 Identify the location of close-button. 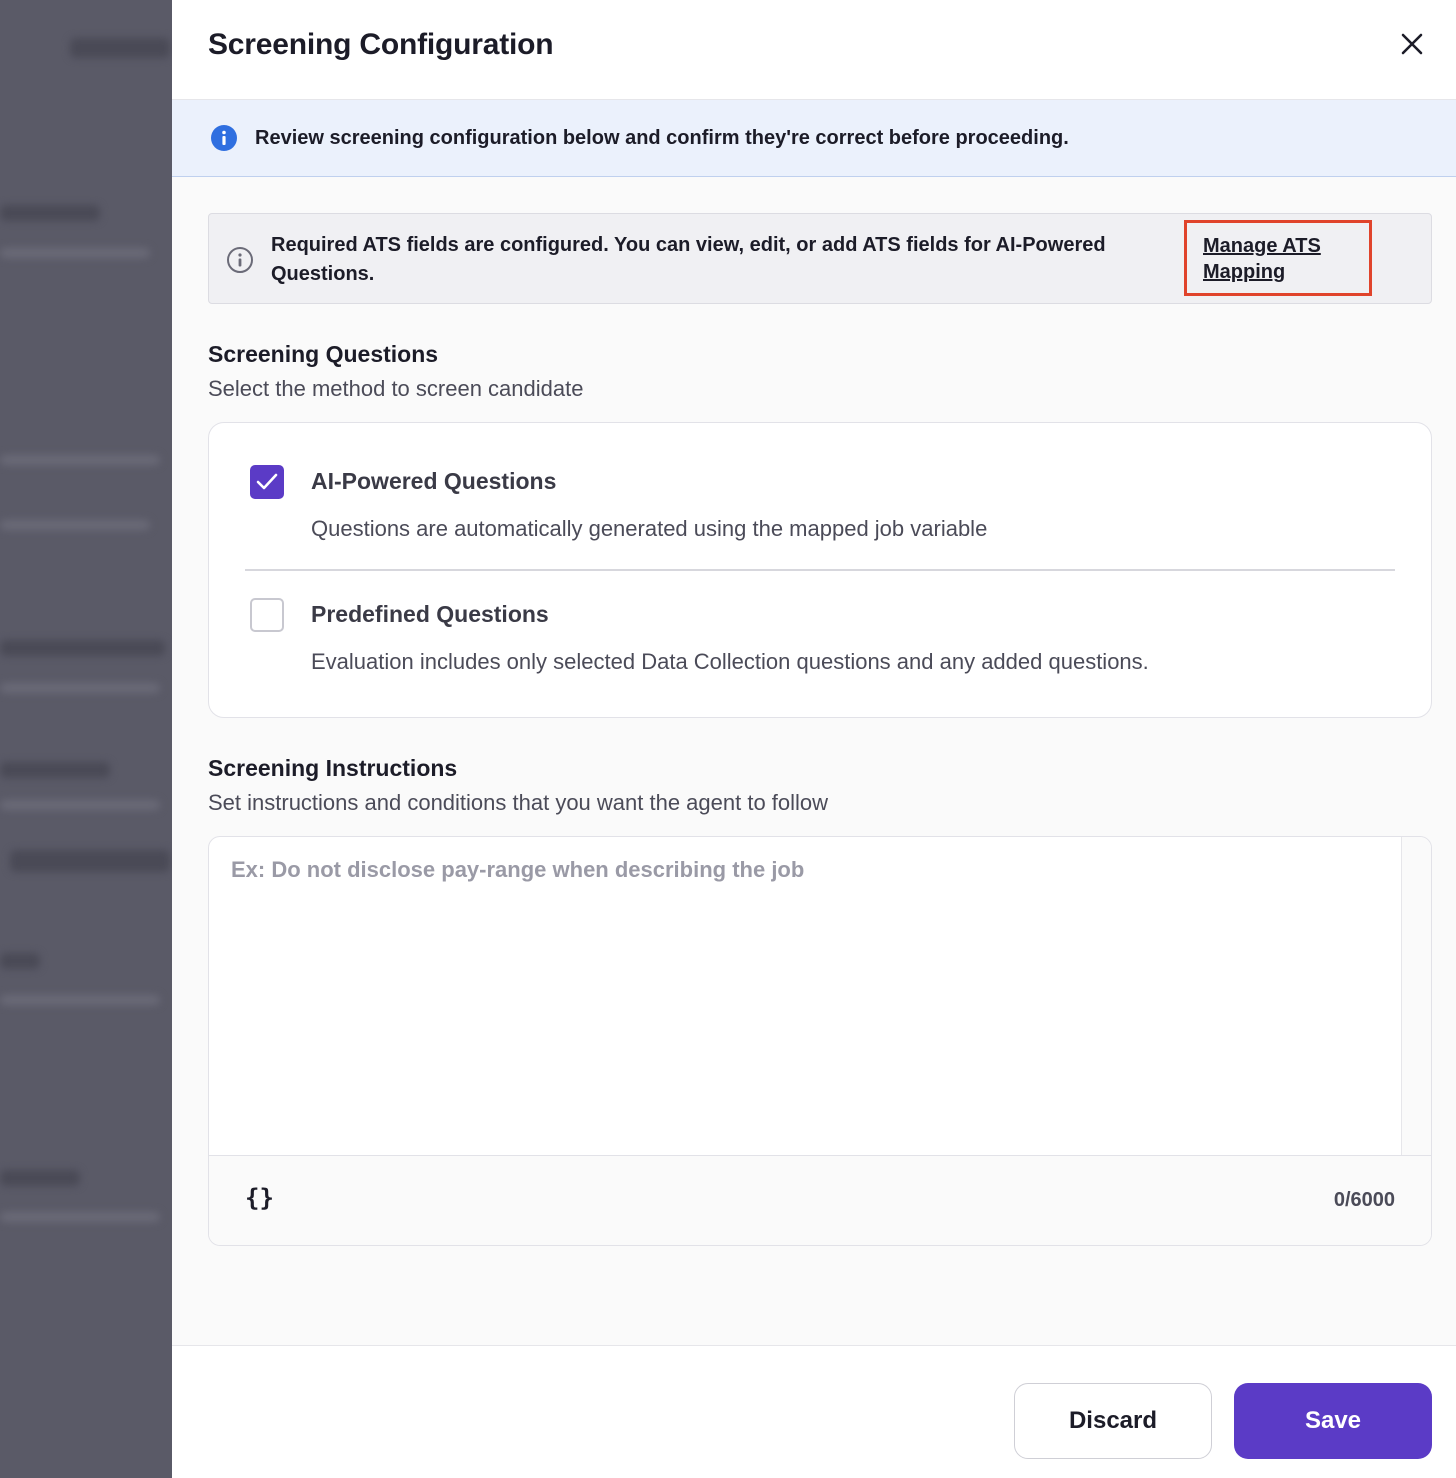
(1412, 44).